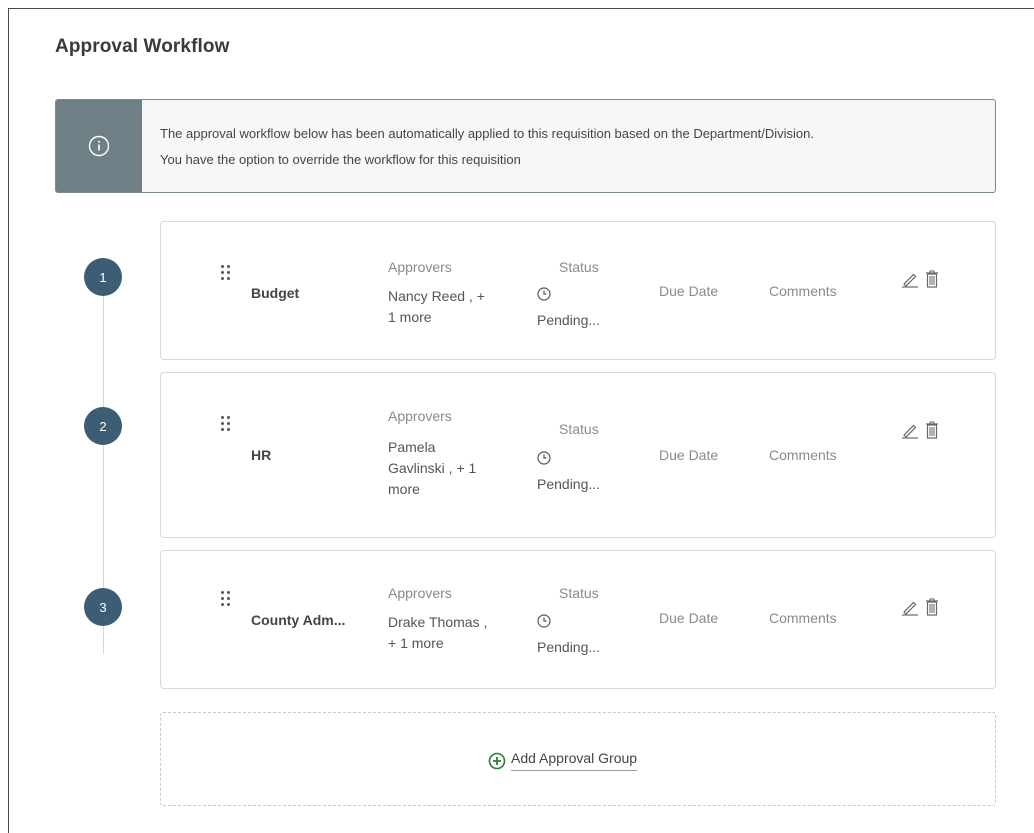 The height and width of the screenshot is (833, 1034). I want to click on info-icon, so click(99, 146).